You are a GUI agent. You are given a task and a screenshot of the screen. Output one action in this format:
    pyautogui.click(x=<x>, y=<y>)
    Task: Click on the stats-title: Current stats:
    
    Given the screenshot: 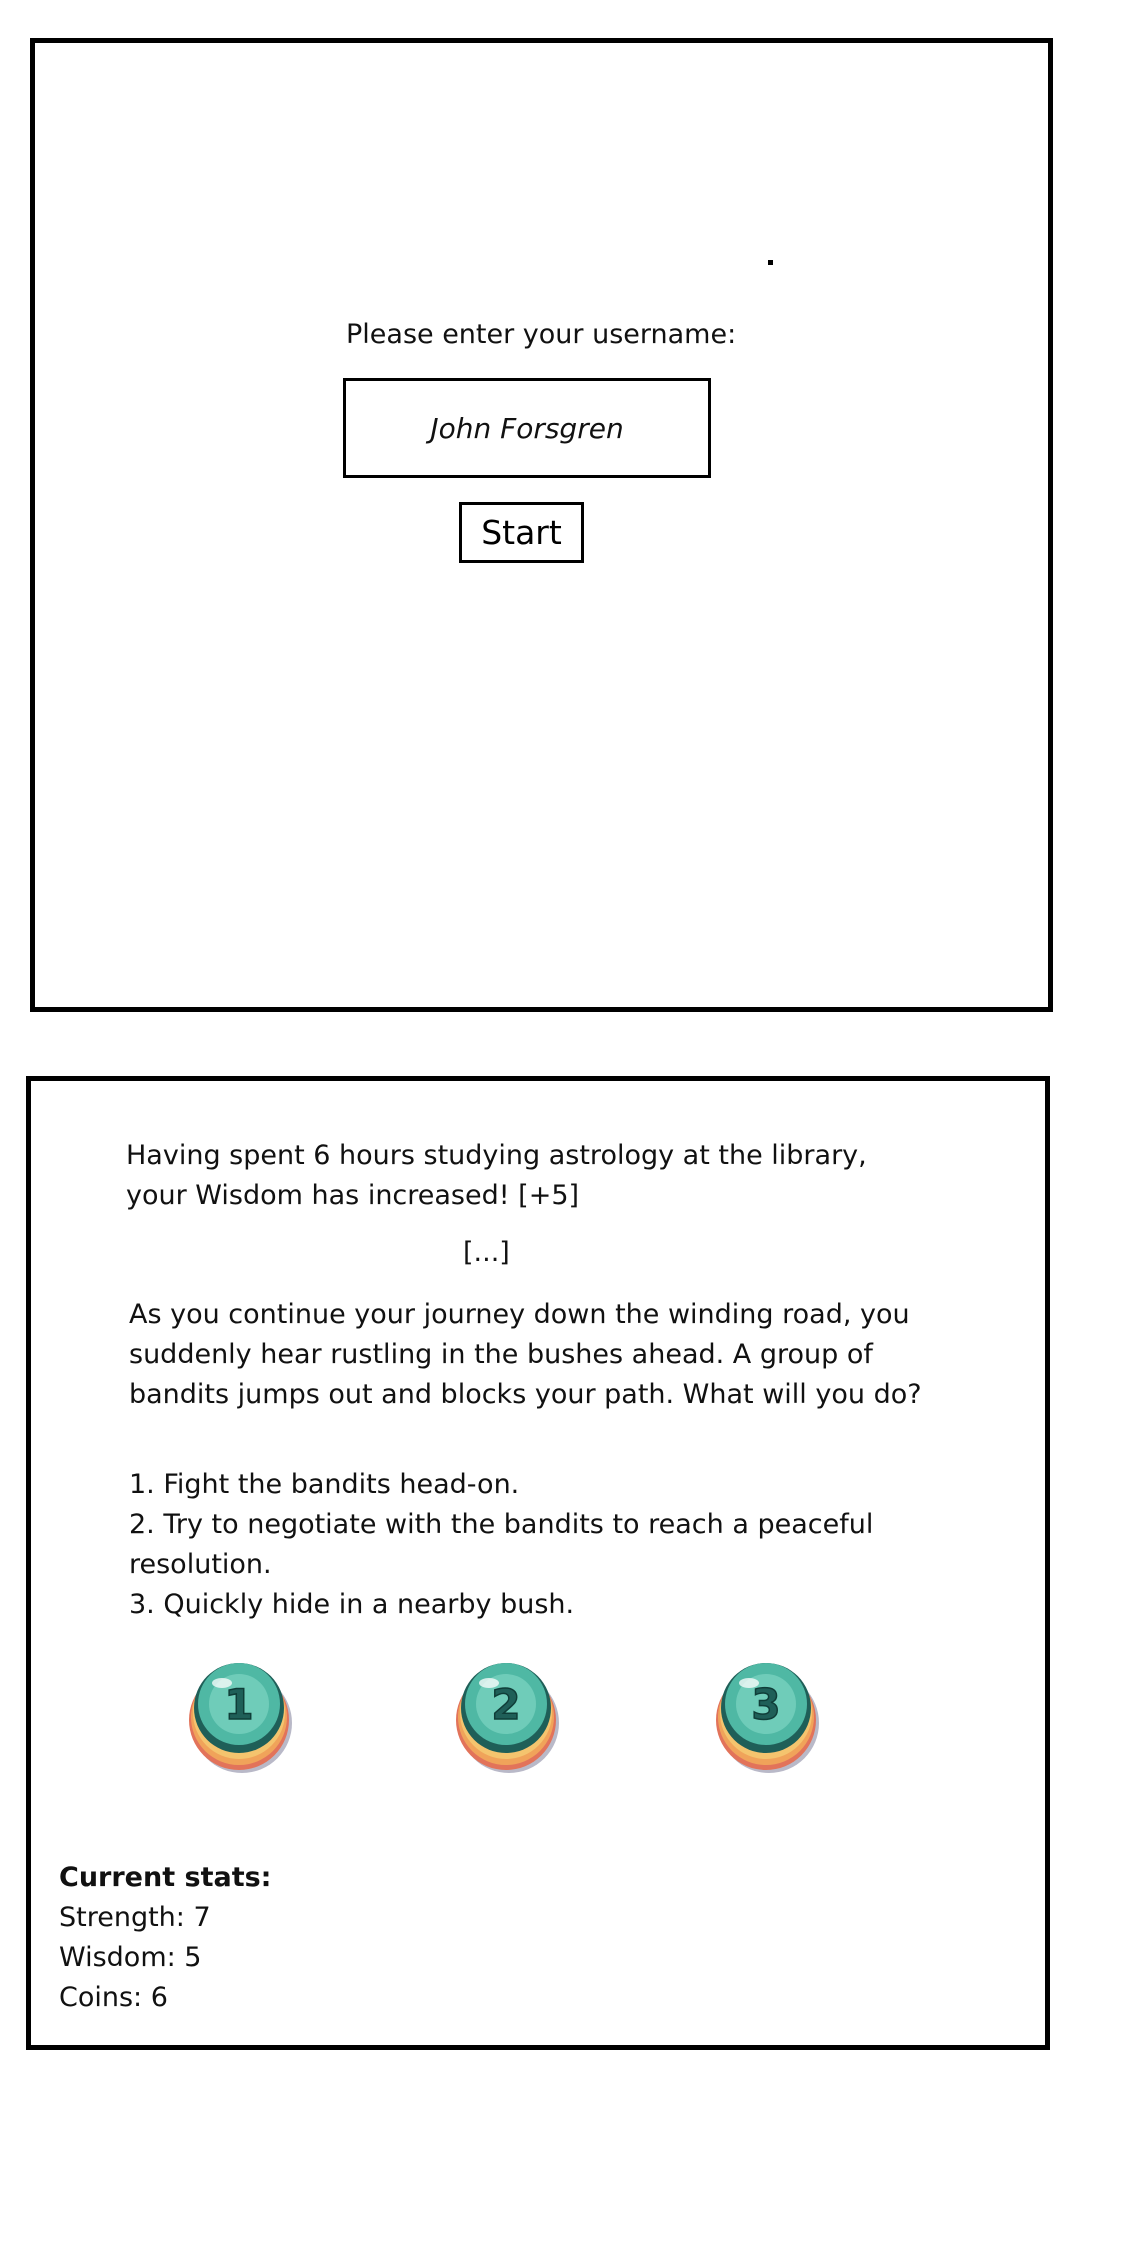 What is the action you would take?
    pyautogui.click(x=165, y=1877)
    